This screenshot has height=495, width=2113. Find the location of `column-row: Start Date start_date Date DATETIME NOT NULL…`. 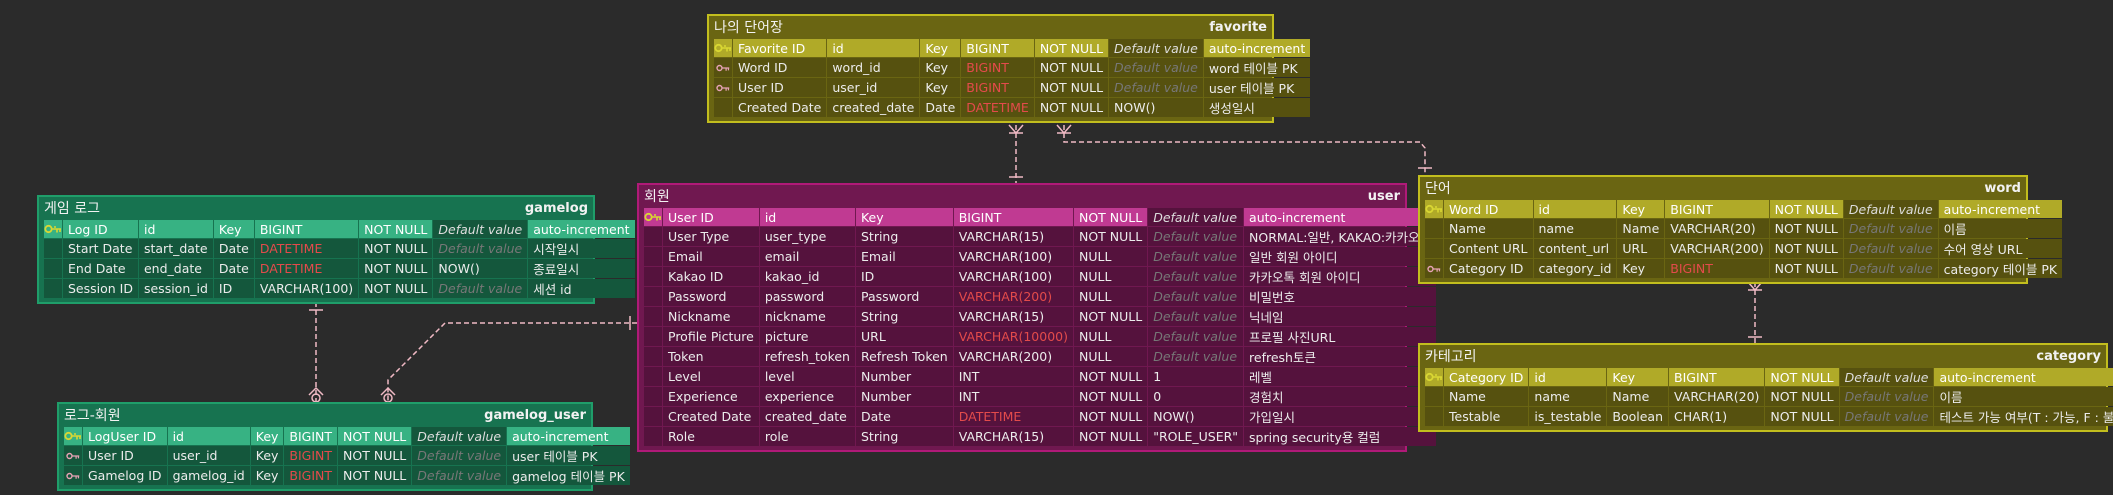

column-row: Start Date start_date Date DATETIME NOT NULL… is located at coordinates (339, 248).